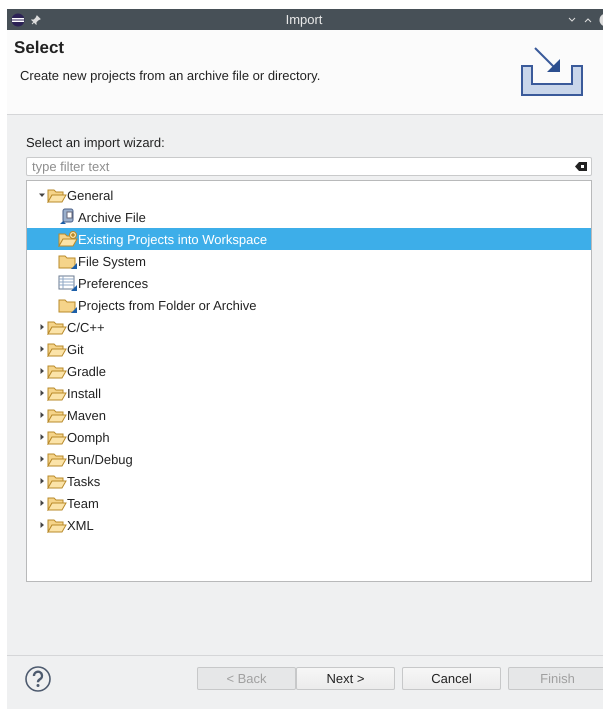  What do you see at coordinates (68, 283) in the screenshot?
I see `table-icon` at bounding box center [68, 283].